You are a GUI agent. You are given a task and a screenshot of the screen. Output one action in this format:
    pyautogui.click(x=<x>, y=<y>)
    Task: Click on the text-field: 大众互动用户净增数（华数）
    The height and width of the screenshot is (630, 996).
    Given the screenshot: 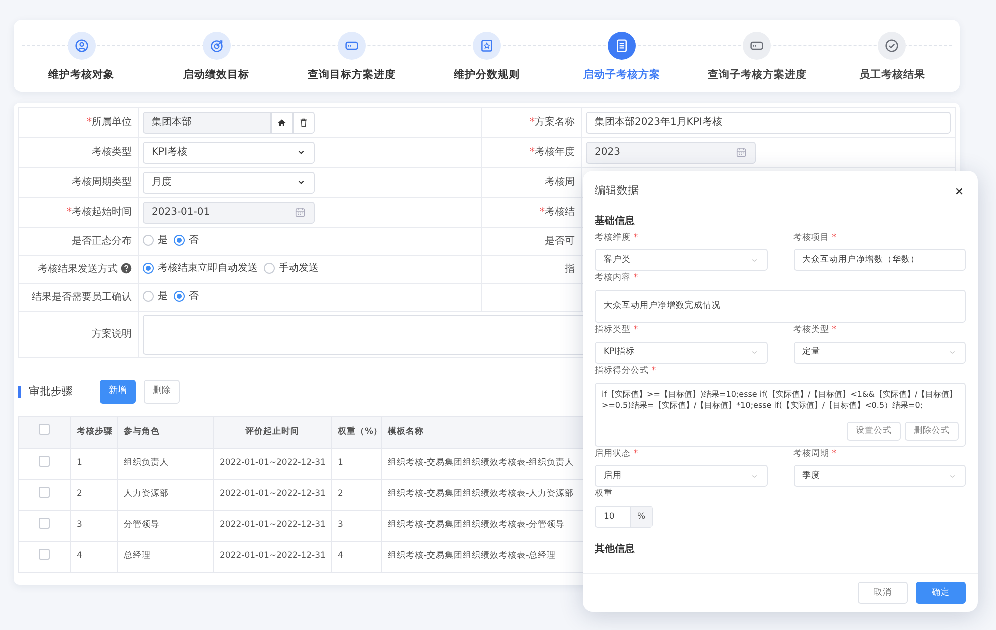 What is the action you would take?
    pyautogui.click(x=880, y=260)
    